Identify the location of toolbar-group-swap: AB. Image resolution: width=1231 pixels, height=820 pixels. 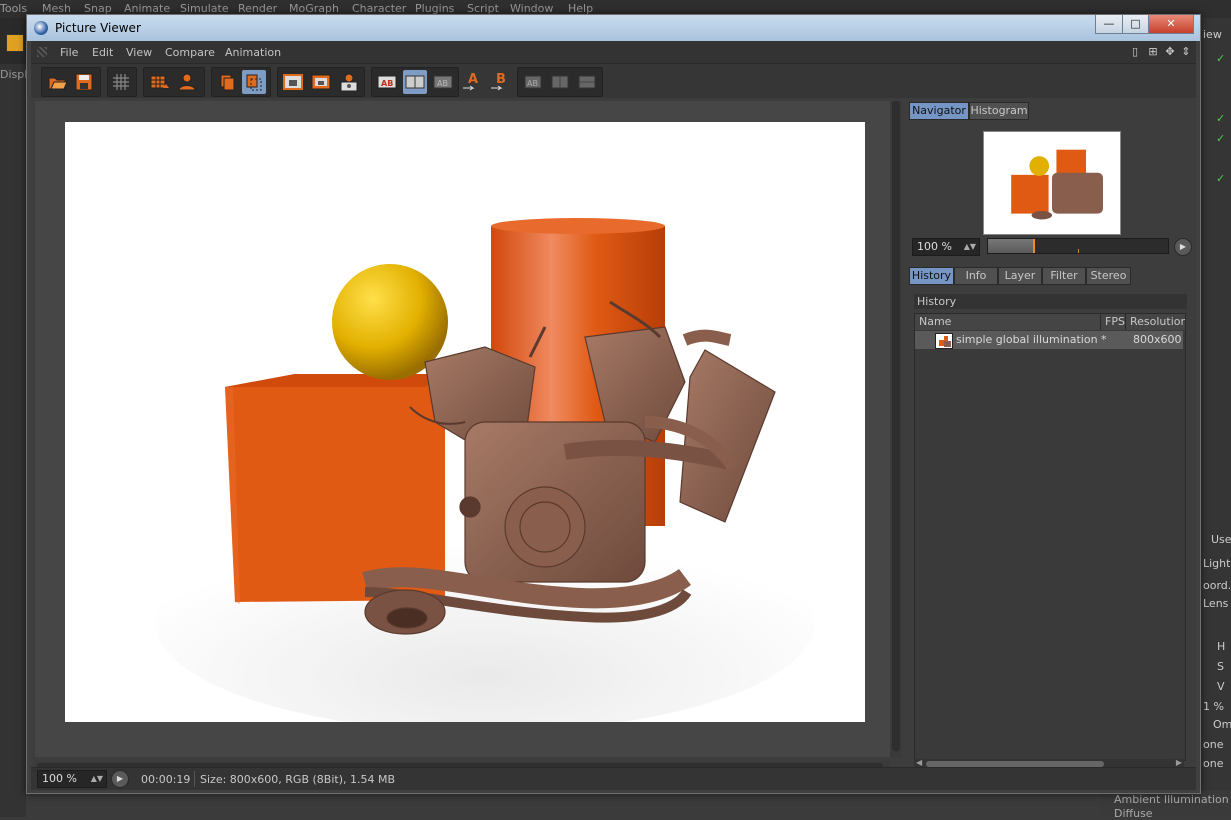
(560, 82).